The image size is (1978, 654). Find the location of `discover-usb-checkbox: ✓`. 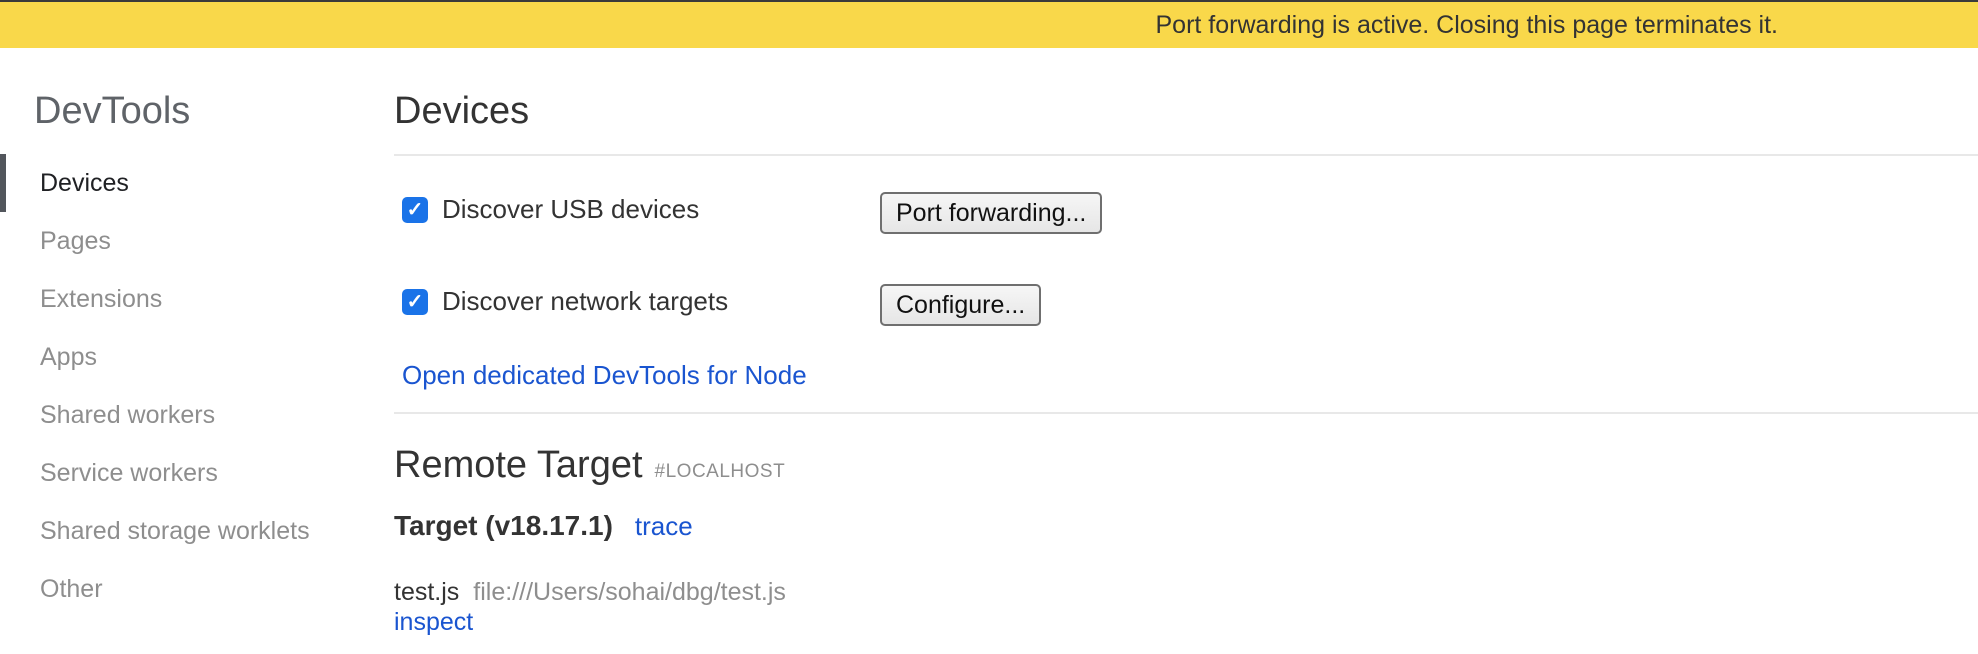

discover-usb-checkbox: ✓ is located at coordinates (415, 209).